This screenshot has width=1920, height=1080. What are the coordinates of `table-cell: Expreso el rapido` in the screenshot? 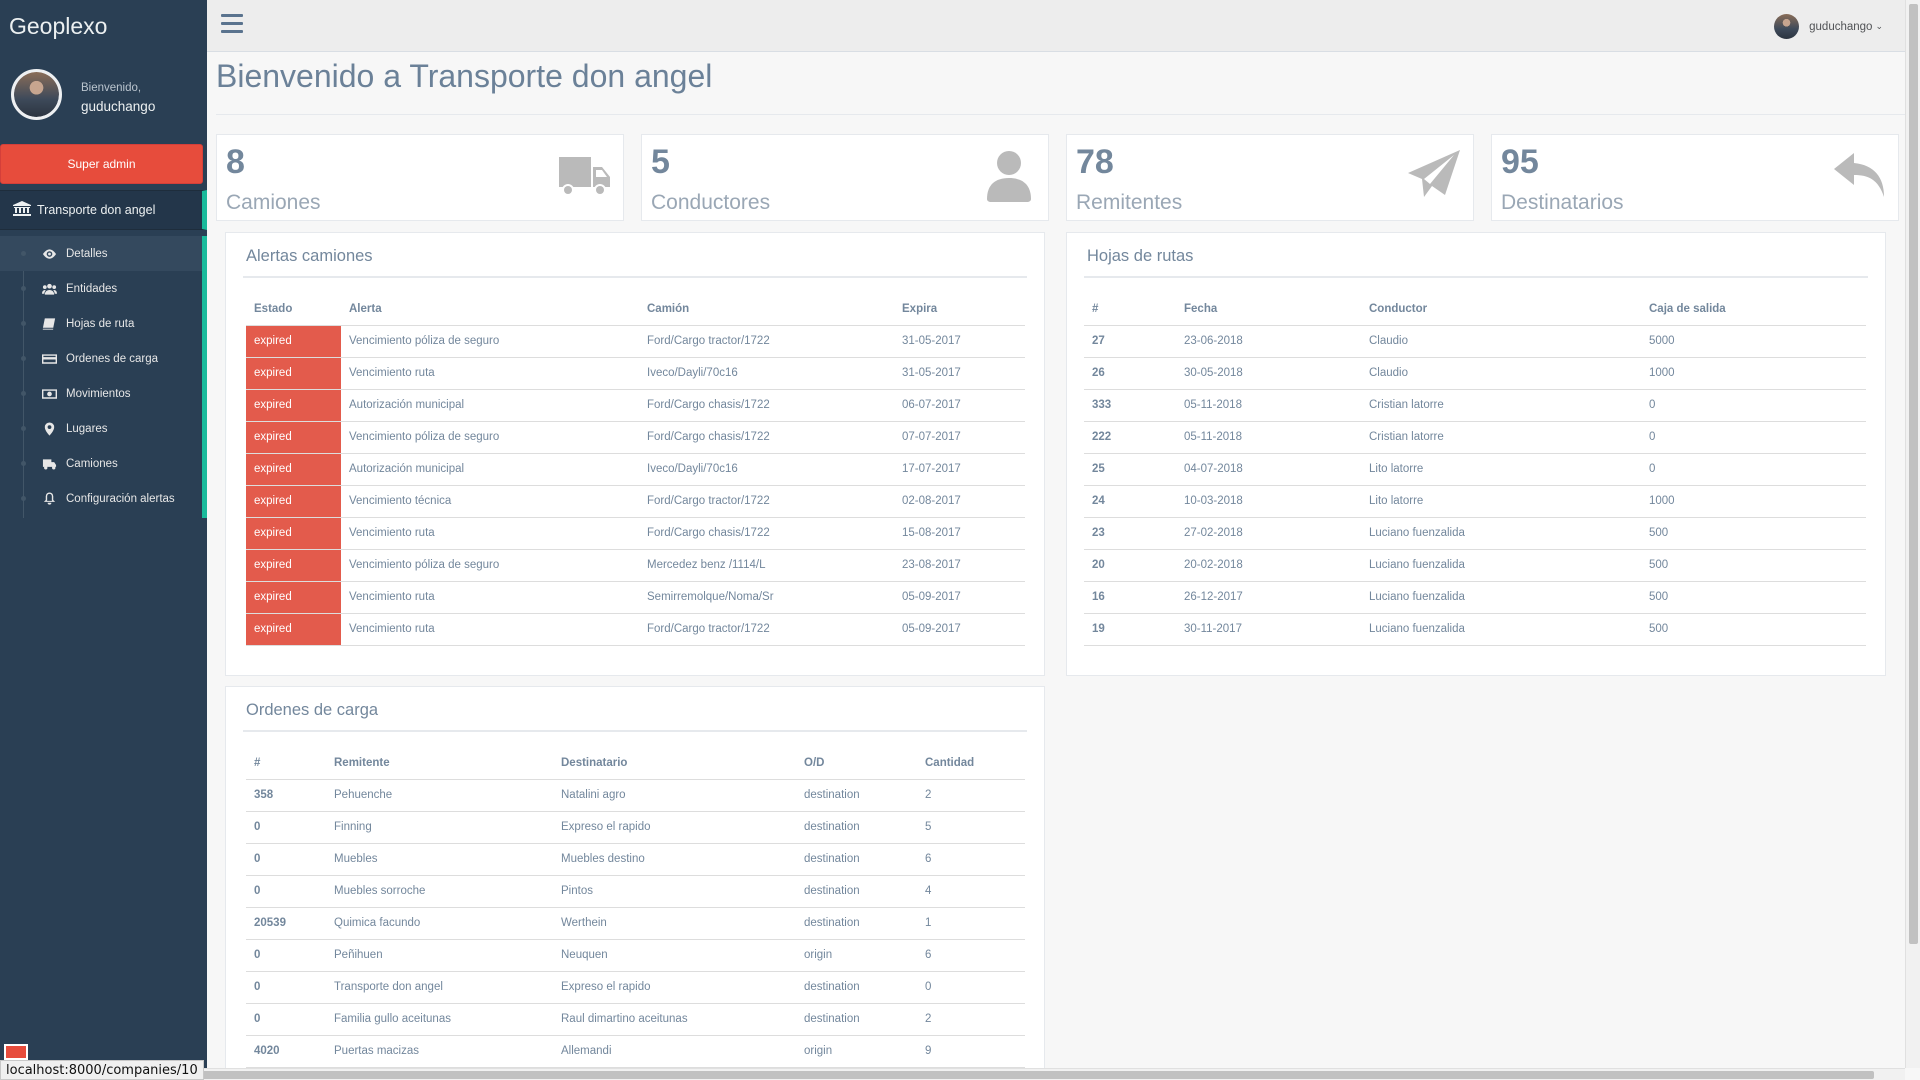 It's located at (674, 827).